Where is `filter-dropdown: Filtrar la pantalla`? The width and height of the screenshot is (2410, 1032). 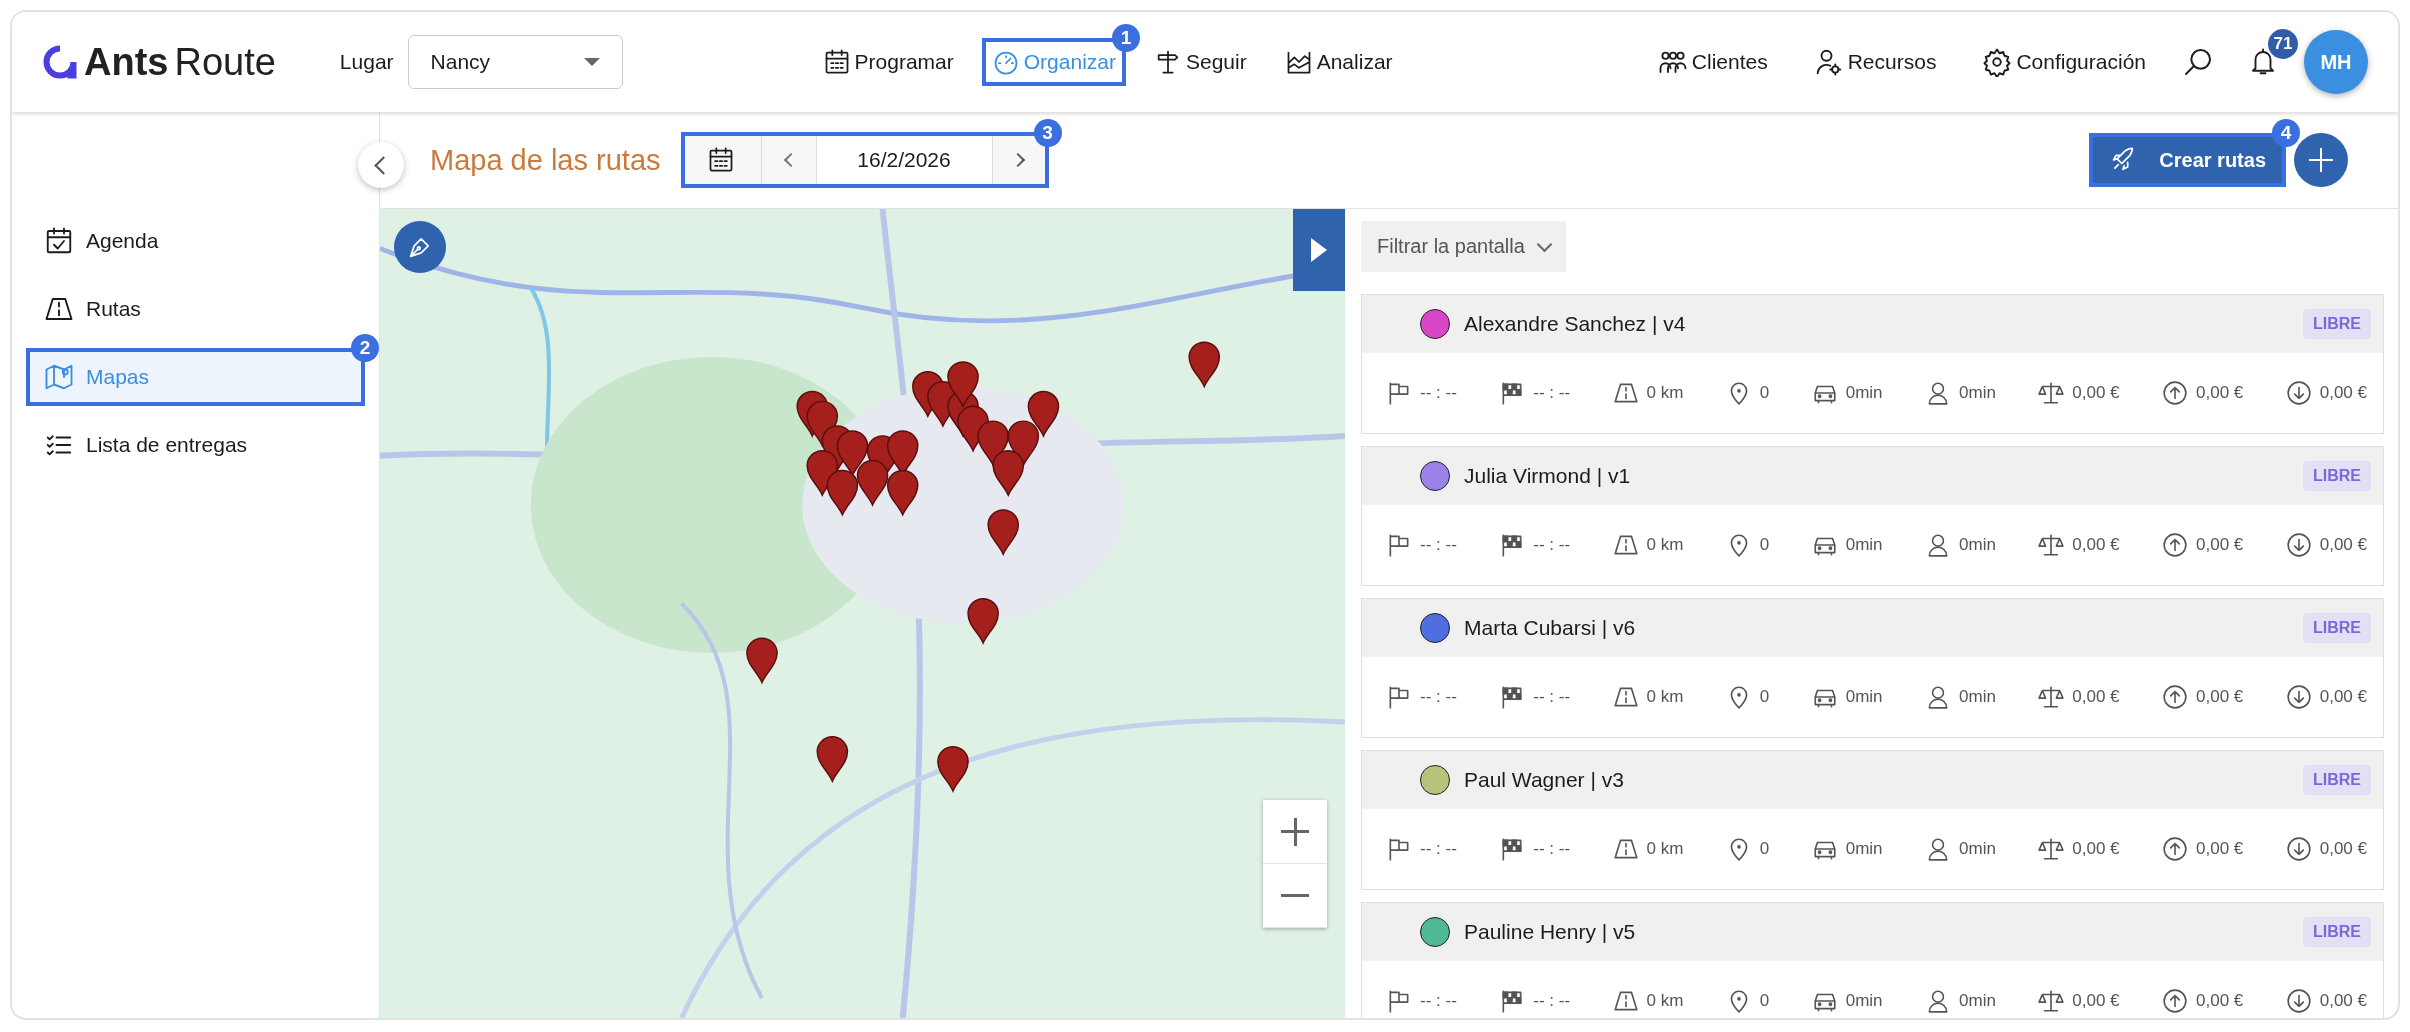 filter-dropdown: Filtrar la pantalla is located at coordinates (1463, 246).